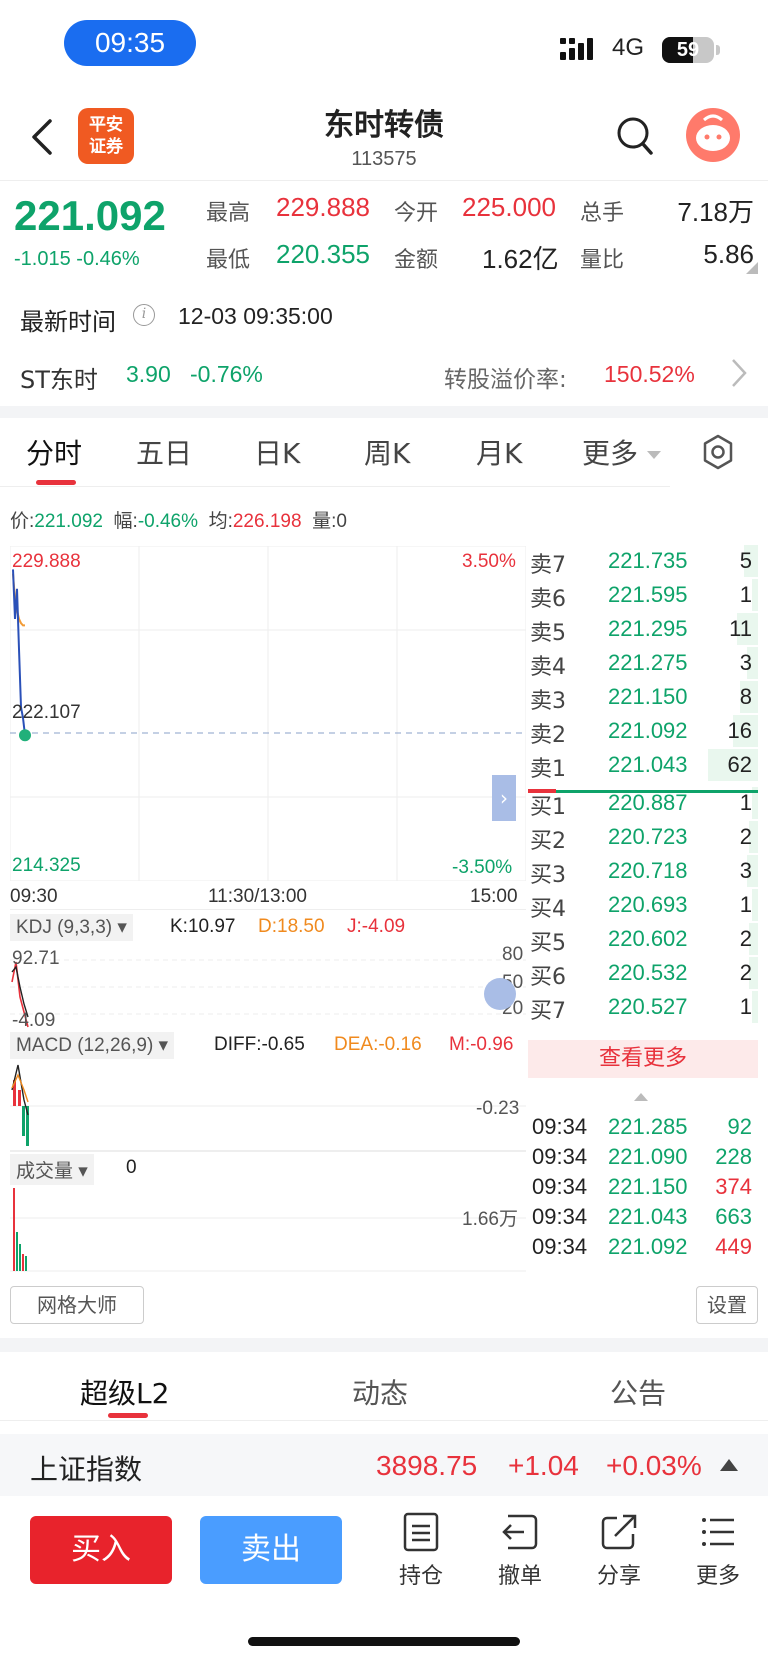  I want to click on y-low-label: 214.325, so click(46, 865).